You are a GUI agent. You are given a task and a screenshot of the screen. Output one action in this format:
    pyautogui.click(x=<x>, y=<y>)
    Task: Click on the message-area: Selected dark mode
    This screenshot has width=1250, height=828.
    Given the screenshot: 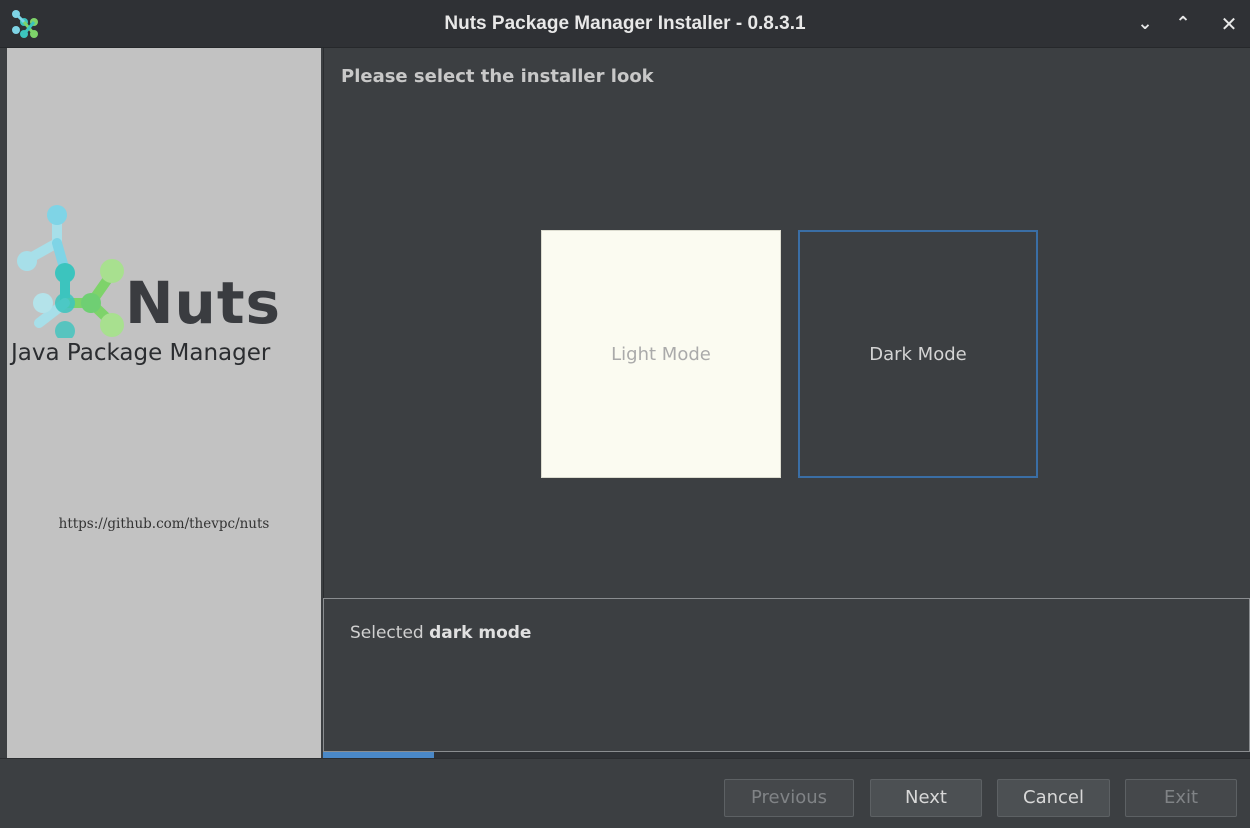 What is the action you would take?
    pyautogui.click(x=786, y=675)
    